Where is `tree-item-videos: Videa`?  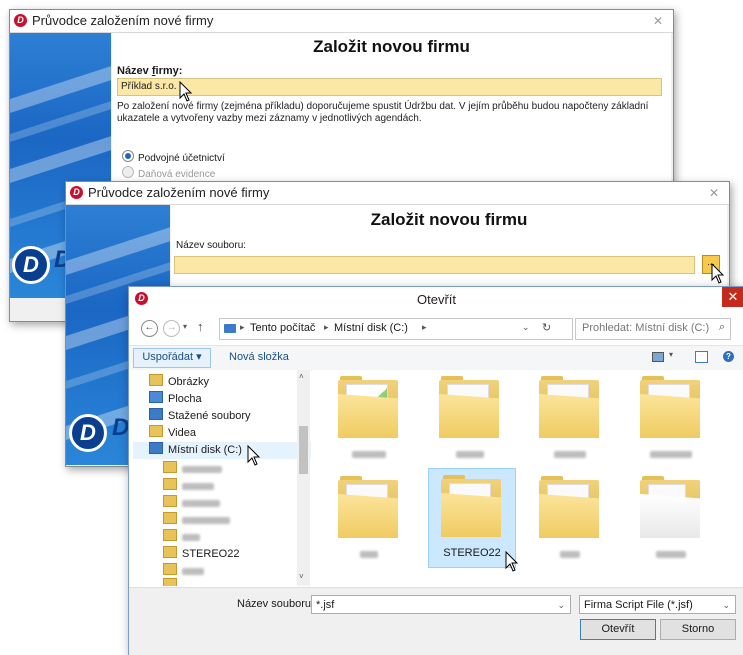
tree-item-videos: Videa is located at coordinates (172, 433).